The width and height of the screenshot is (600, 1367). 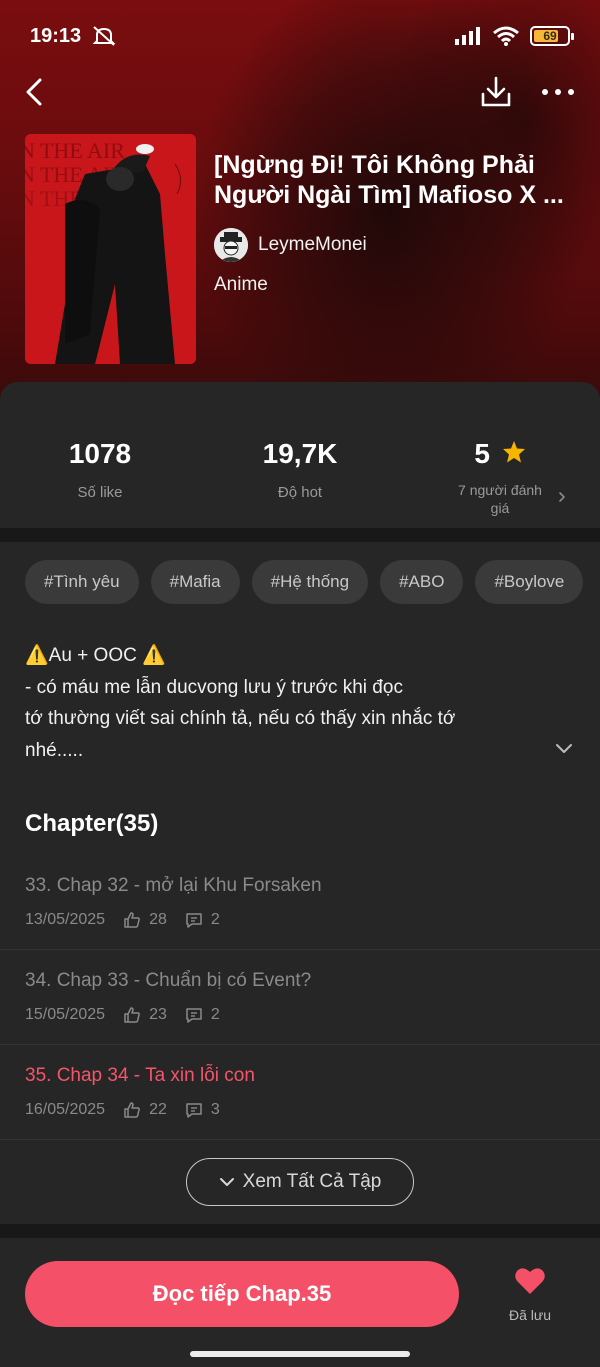 What do you see at coordinates (100, 453) in the screenshot?
I see `likes-count: 1078` at bounding box center [100, 453].